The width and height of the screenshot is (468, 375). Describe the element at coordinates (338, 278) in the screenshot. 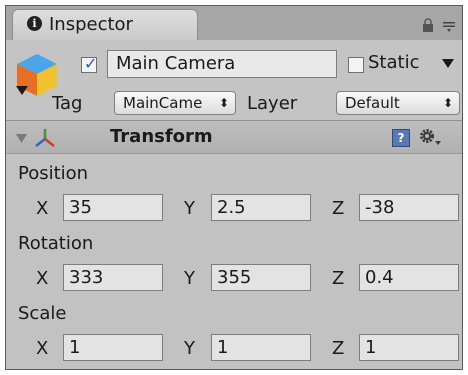

I see `rotation-z-label: Z` at that location.